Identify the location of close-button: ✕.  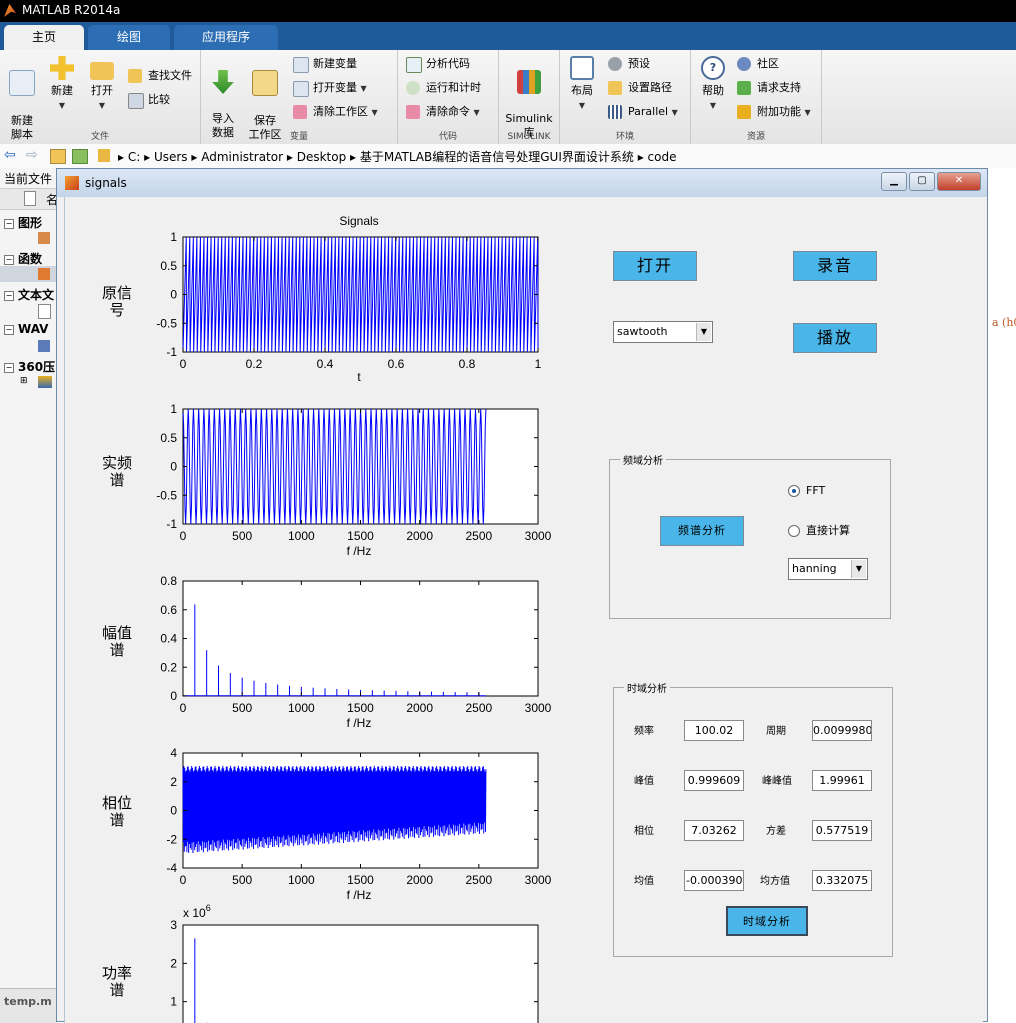
(959, 181).